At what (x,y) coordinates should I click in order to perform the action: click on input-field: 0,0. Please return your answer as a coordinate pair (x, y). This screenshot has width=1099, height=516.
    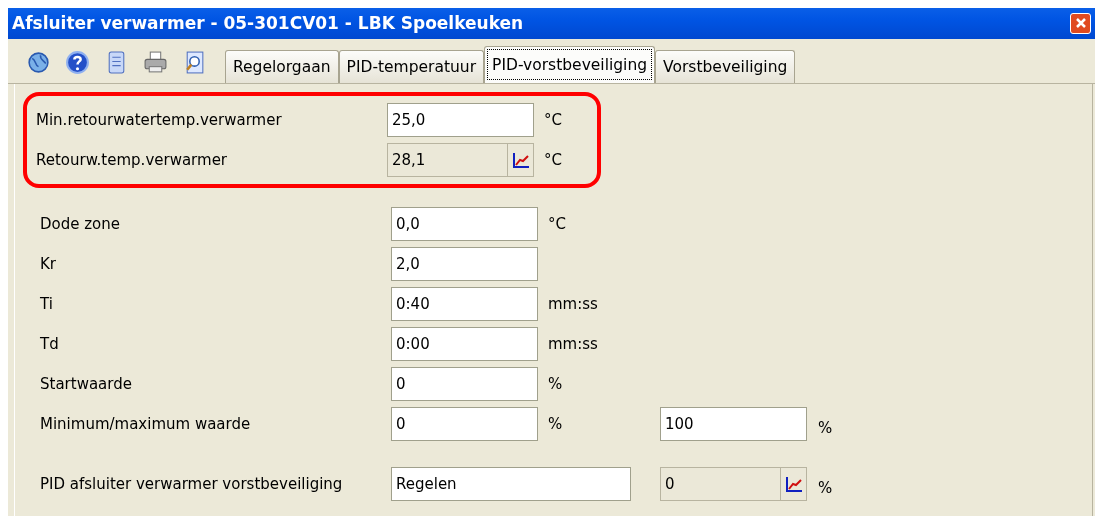
    Looking at the image, I should click on (464, 224).